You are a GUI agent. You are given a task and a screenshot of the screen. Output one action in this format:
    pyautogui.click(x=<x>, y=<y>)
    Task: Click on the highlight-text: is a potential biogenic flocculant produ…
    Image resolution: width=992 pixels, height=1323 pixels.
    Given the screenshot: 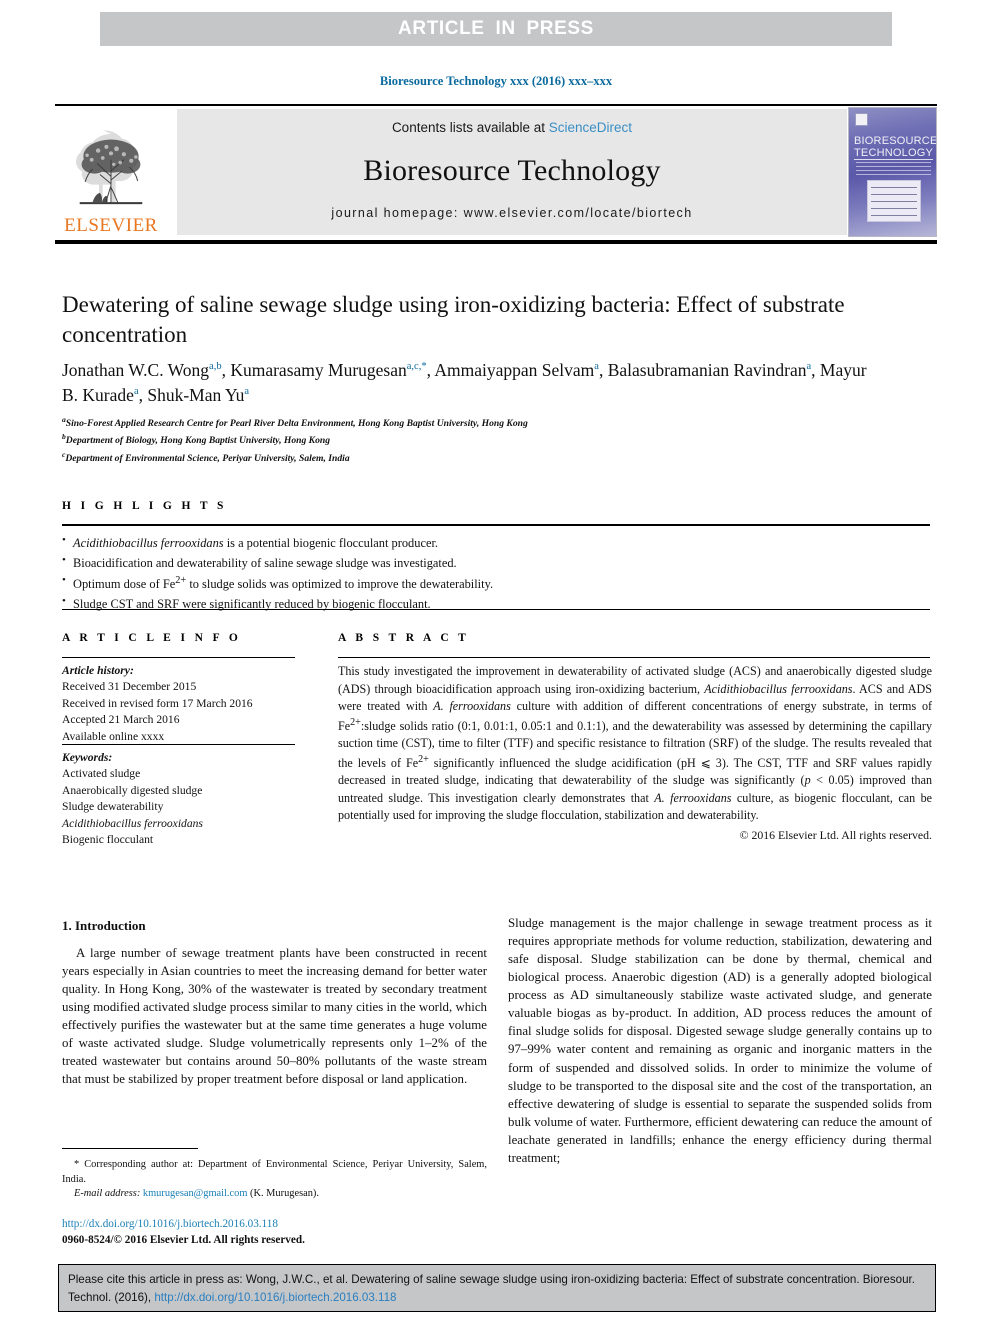 What is the action you would take?
    pyautogui.click(x=330, y=543)
    